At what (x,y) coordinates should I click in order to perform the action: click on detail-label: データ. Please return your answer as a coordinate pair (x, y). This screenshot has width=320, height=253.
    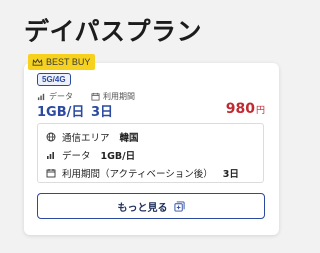
    Looking at the image, I should click on (76, 156).